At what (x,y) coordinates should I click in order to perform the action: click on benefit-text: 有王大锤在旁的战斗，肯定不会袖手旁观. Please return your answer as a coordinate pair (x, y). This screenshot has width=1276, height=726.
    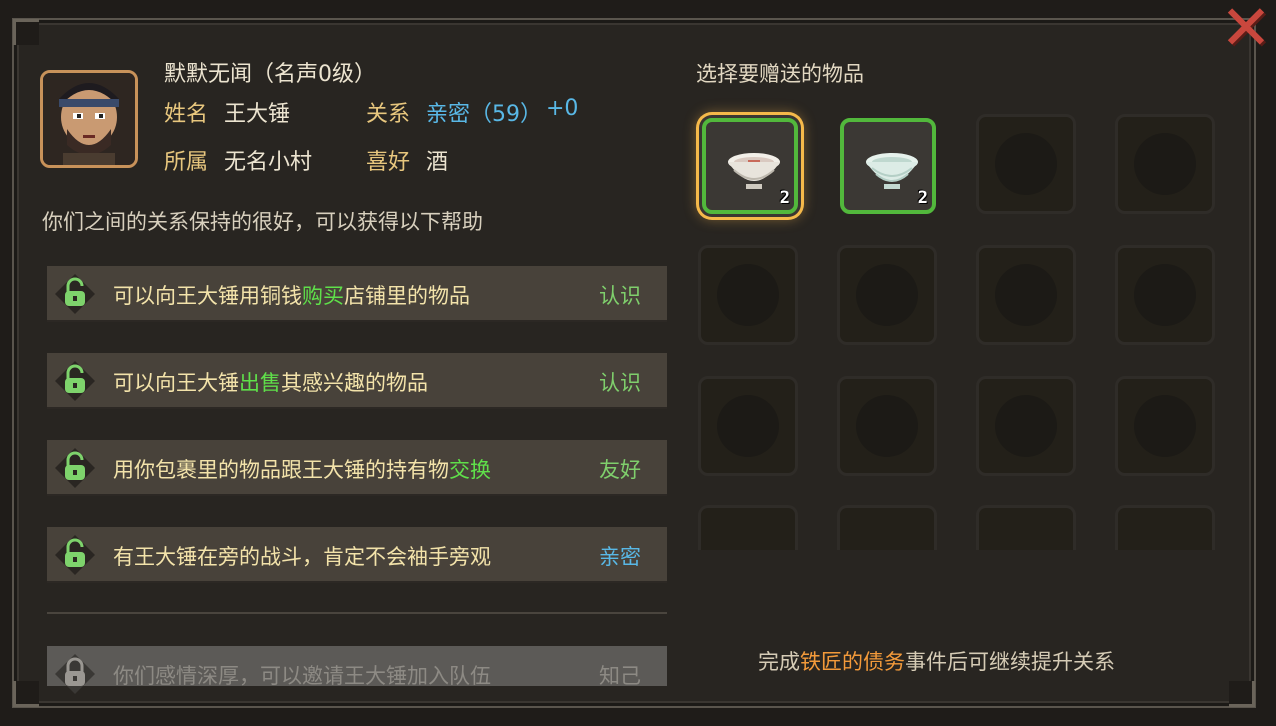
    Looking at the image, I should click on (302, 557).